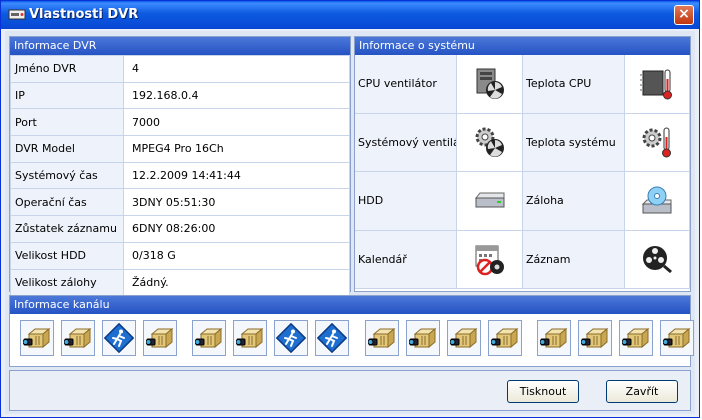  Describe the element at coordinates (543, 391) in the screenshot. I see `print-button: Tisknout` at that location.